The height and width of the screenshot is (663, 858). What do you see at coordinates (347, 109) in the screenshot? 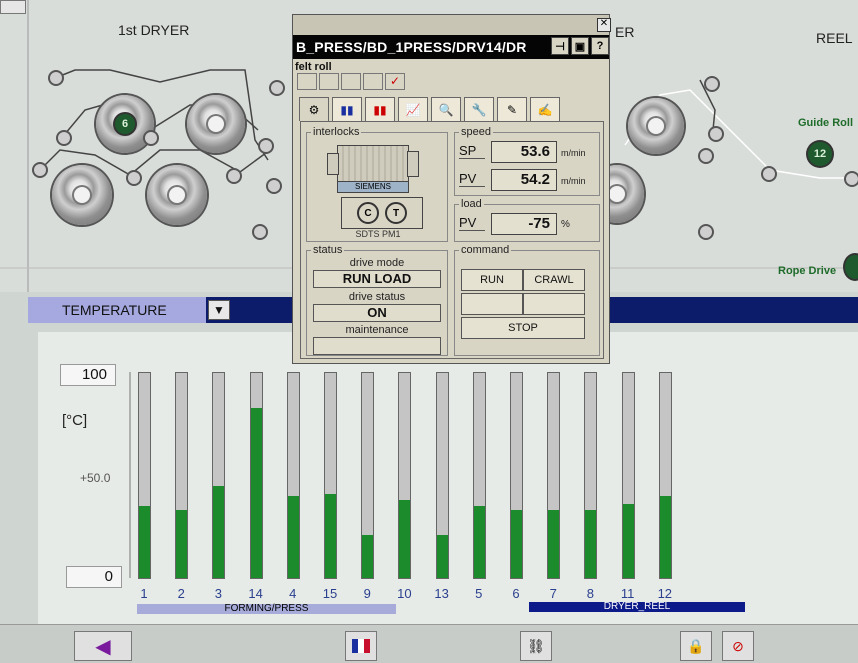
I see `tab-trend-bars-icon: ▮▮` at bounding box center [347, 109].